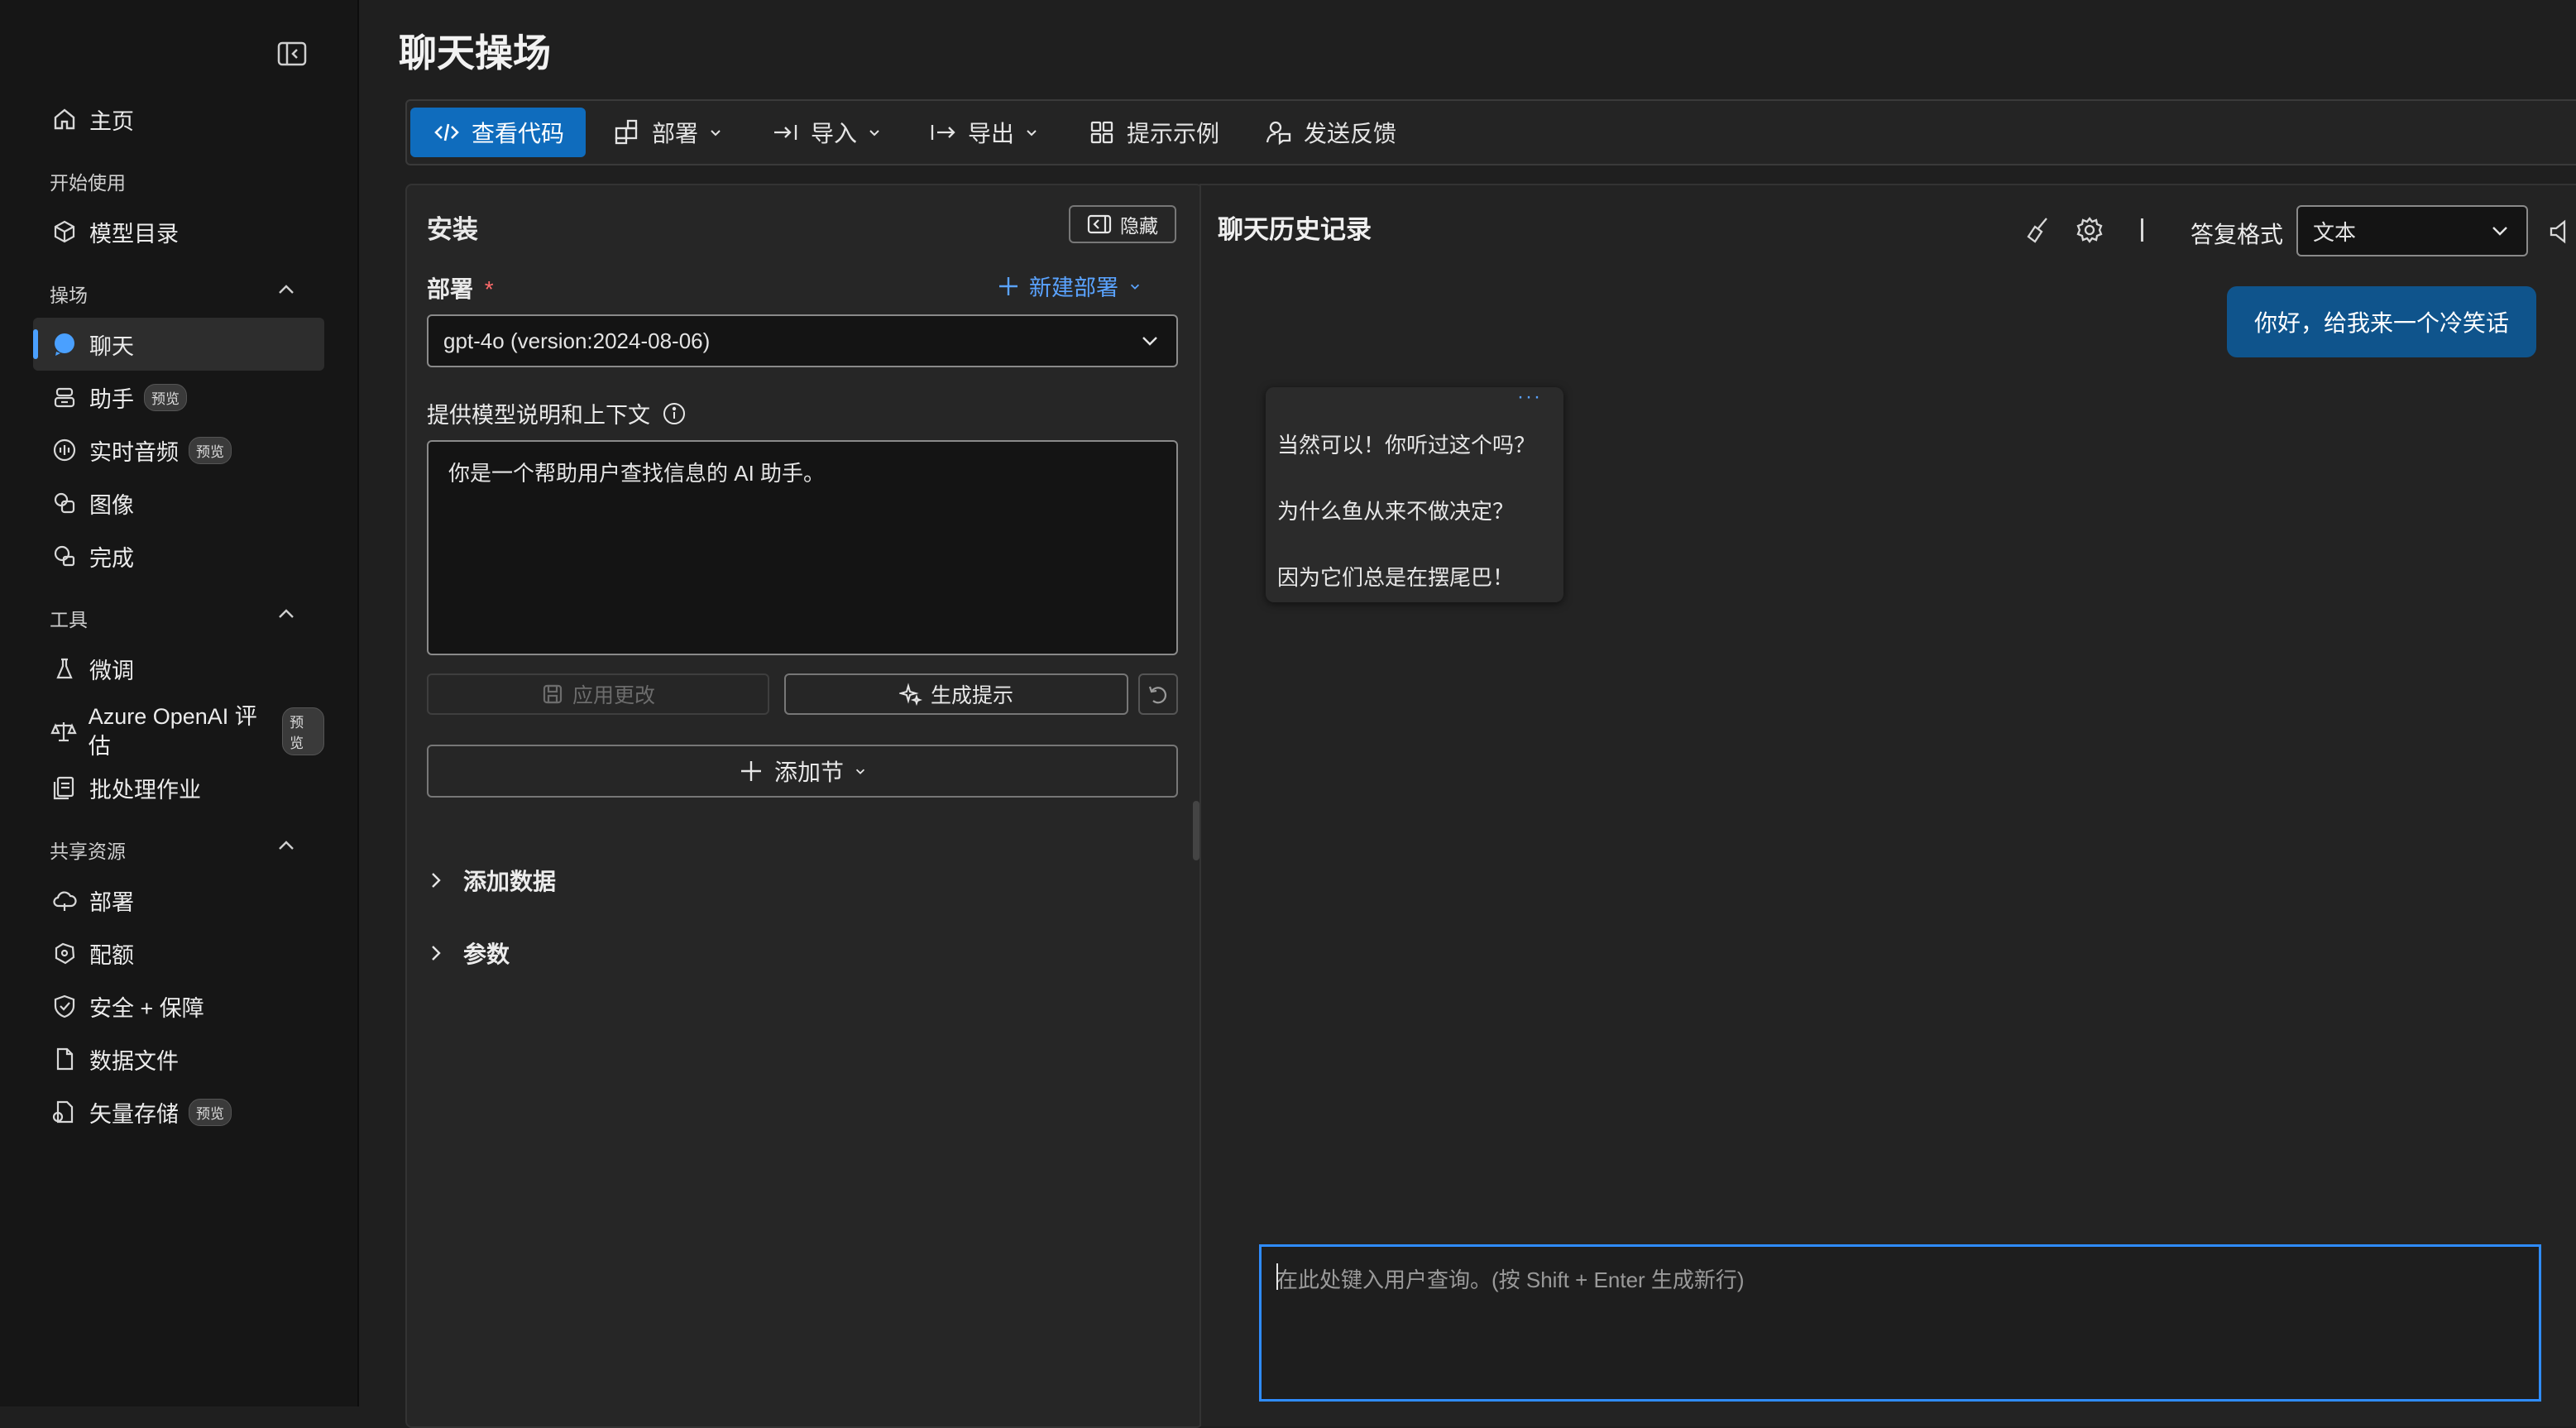  Describe the element at coordinates (178, 1111) in the screenshot. I see `sidebar-item-vector-stores: 矢量存储 预览` at that location.